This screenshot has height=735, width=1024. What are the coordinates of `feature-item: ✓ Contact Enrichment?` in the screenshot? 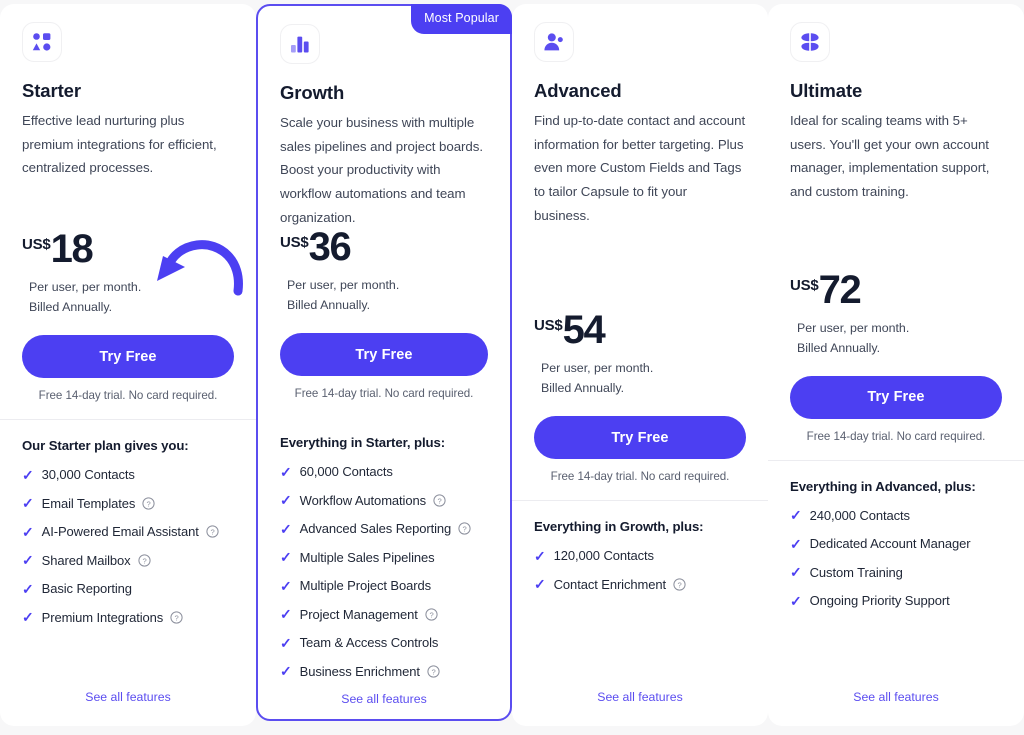 It's located at (640, 584).